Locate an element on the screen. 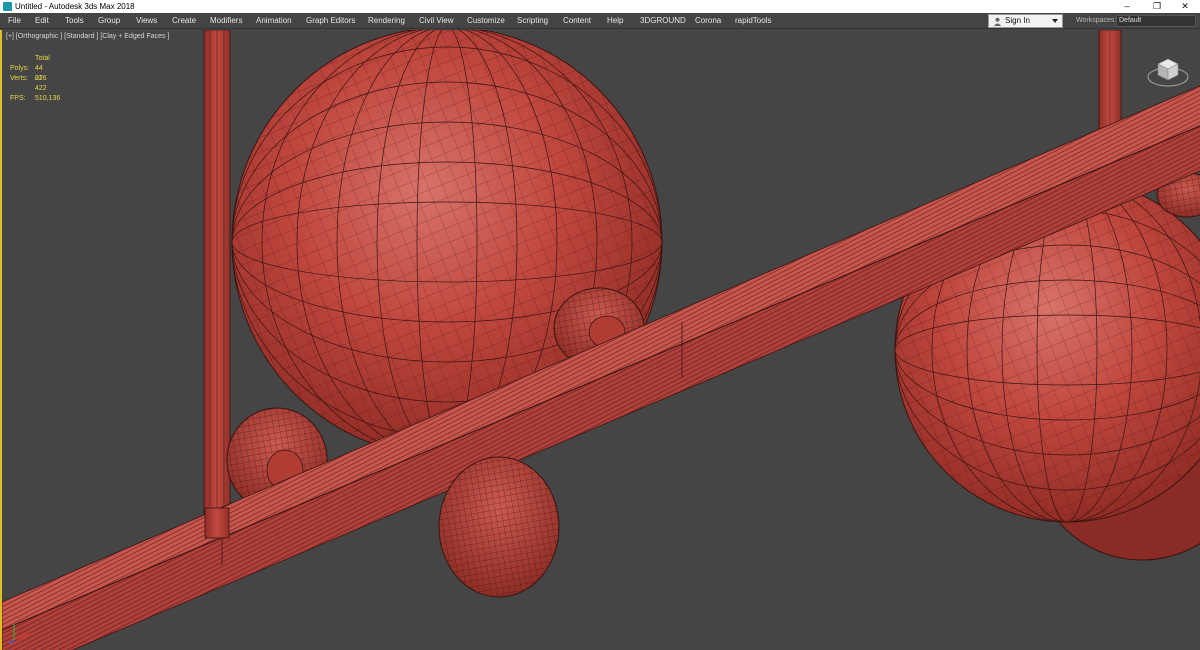 The image size is (1200, 650). menu-content: Content is located at coordinates (577, 21).